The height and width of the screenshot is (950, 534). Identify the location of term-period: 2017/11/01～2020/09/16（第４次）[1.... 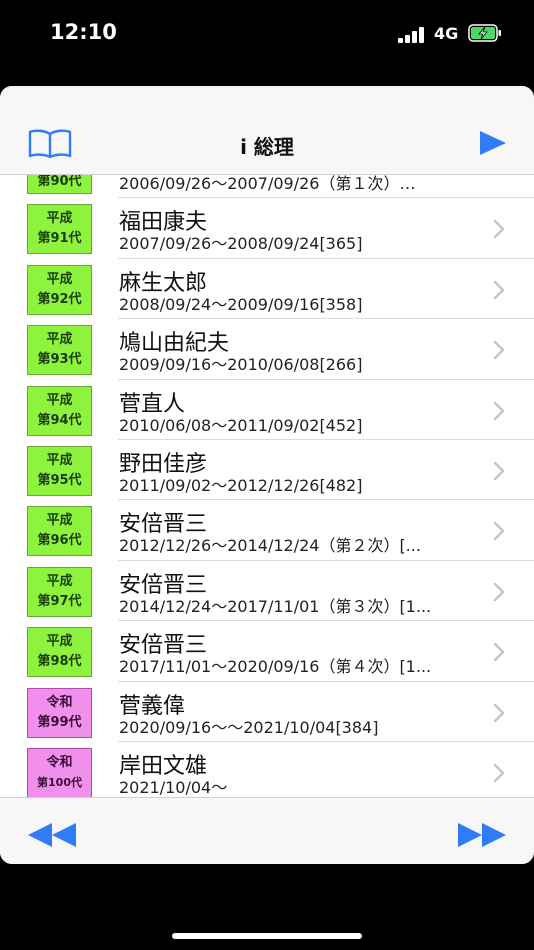
(275, 667).